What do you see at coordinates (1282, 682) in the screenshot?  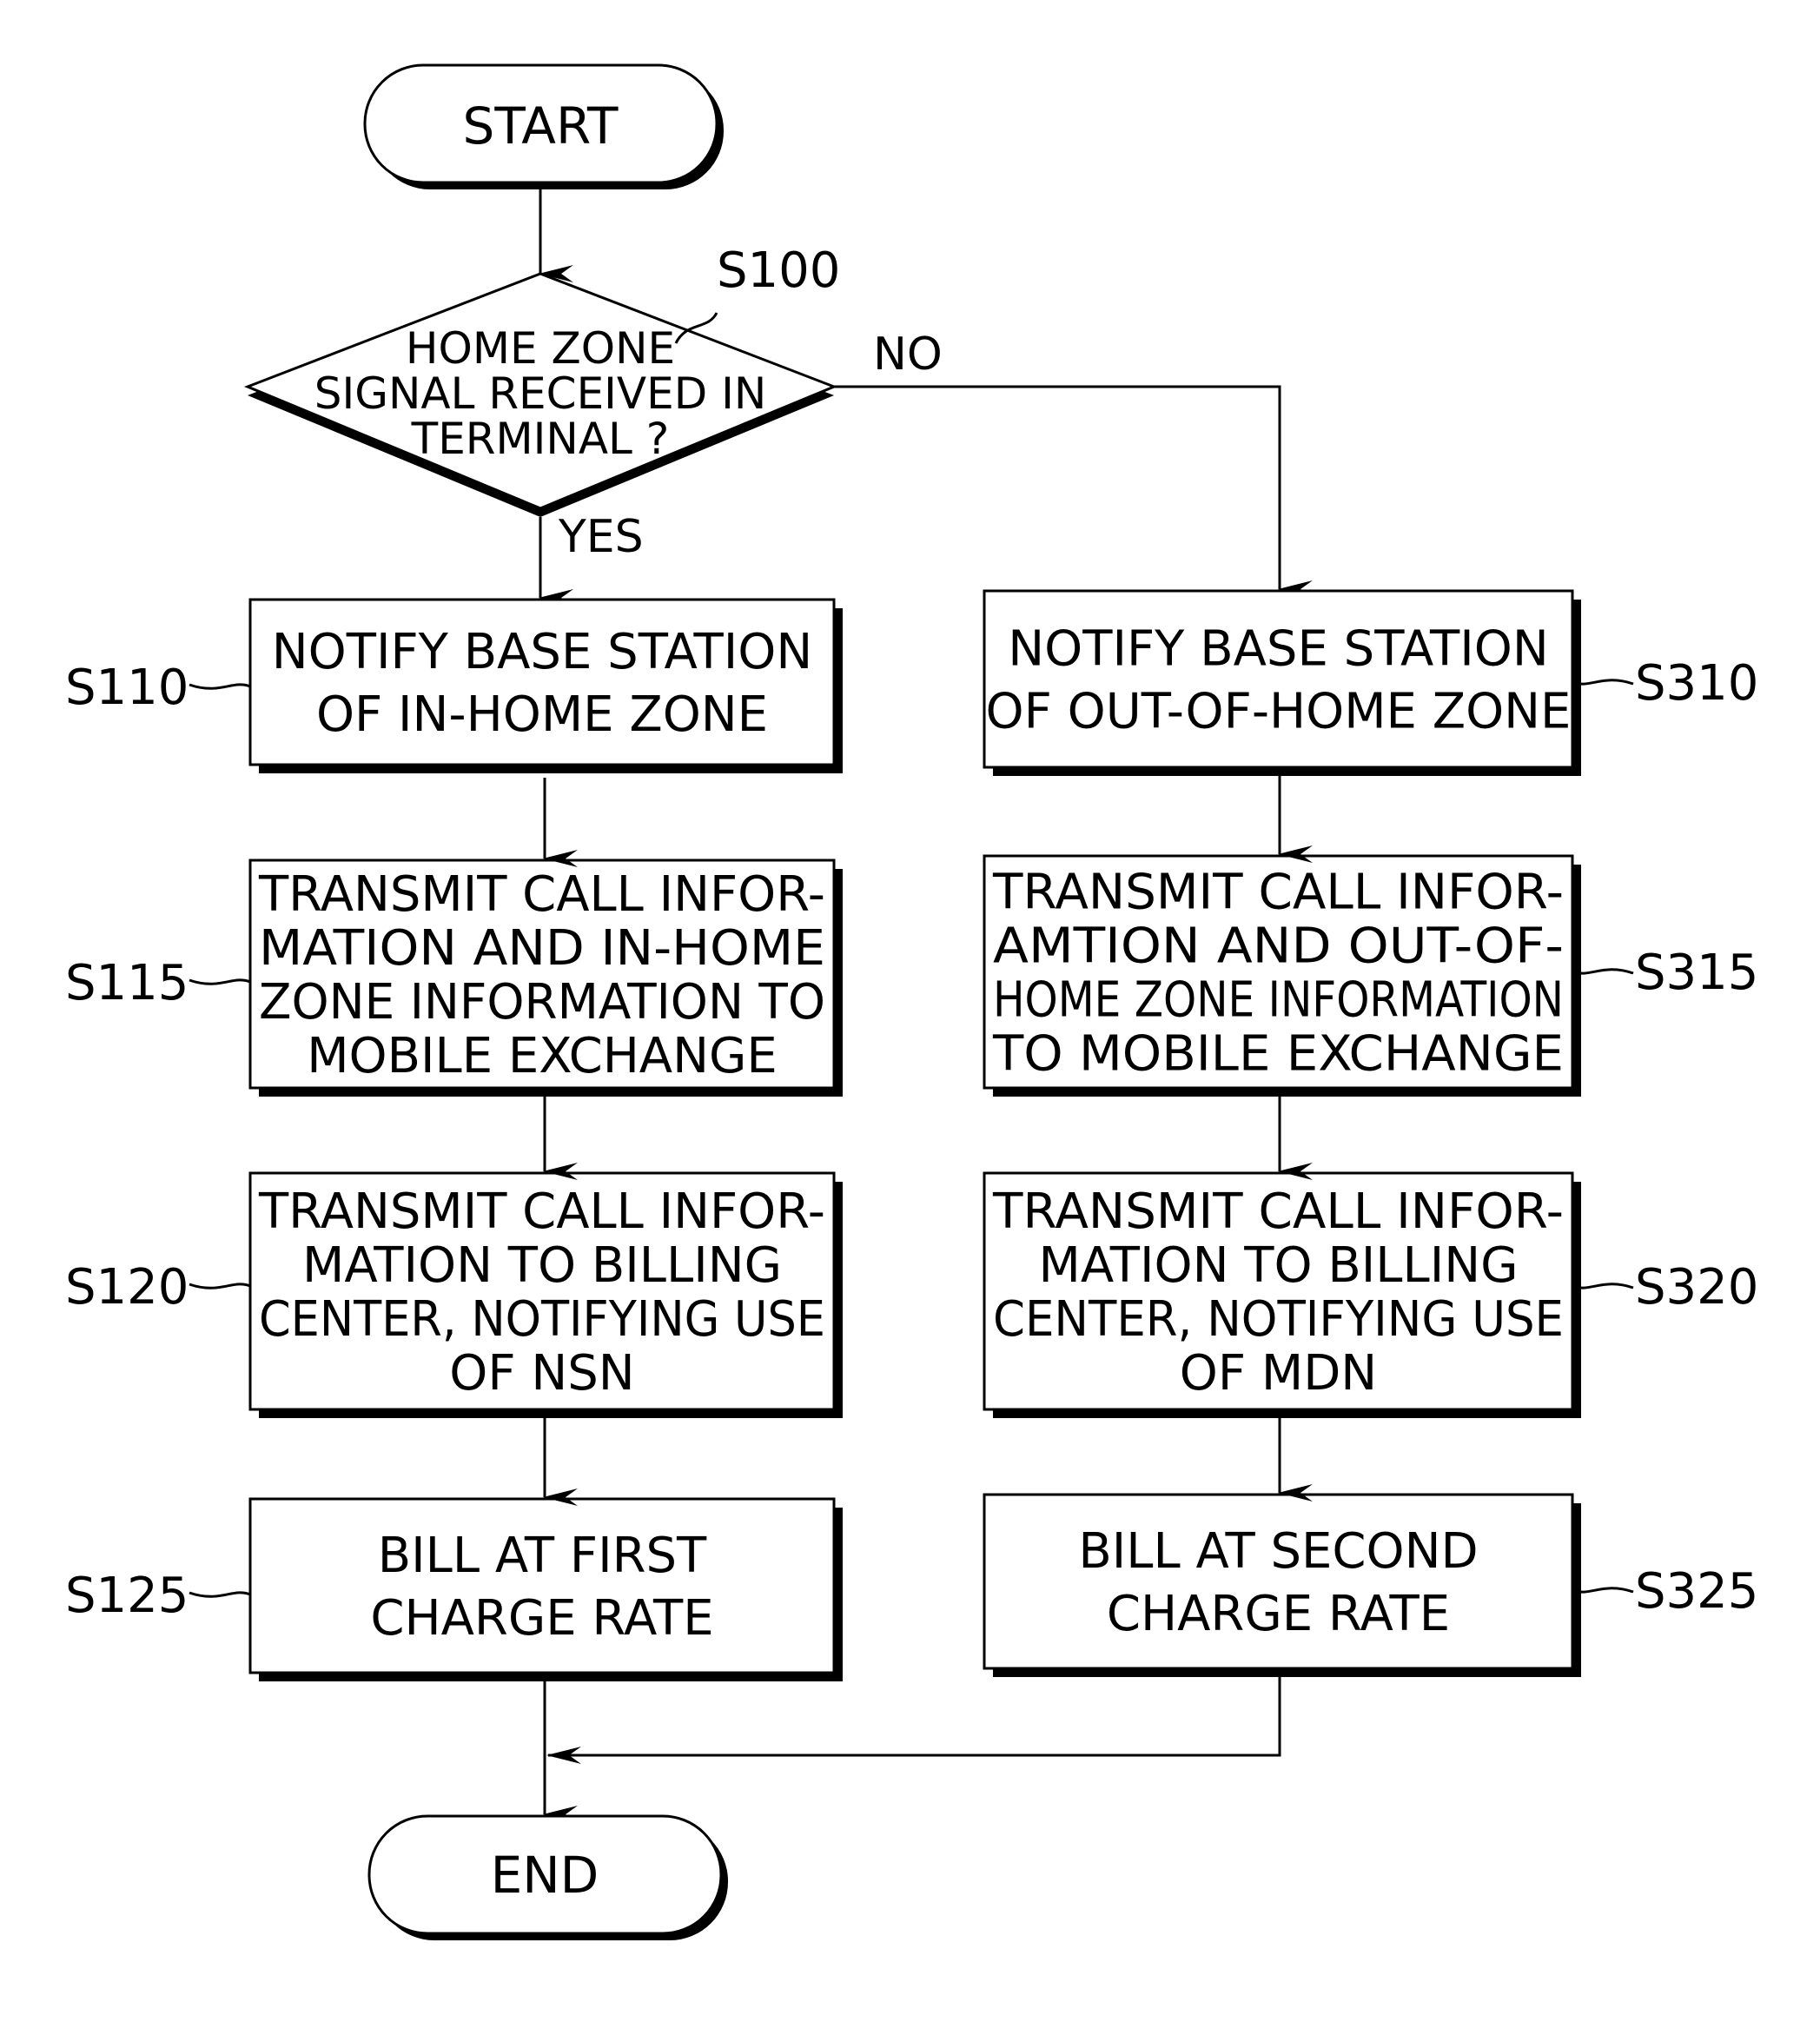 I see `process-box-s310: NOTIFY BASE STATION OF OUT-OF-HOME ZONE` at bounding box center [1282, 682].